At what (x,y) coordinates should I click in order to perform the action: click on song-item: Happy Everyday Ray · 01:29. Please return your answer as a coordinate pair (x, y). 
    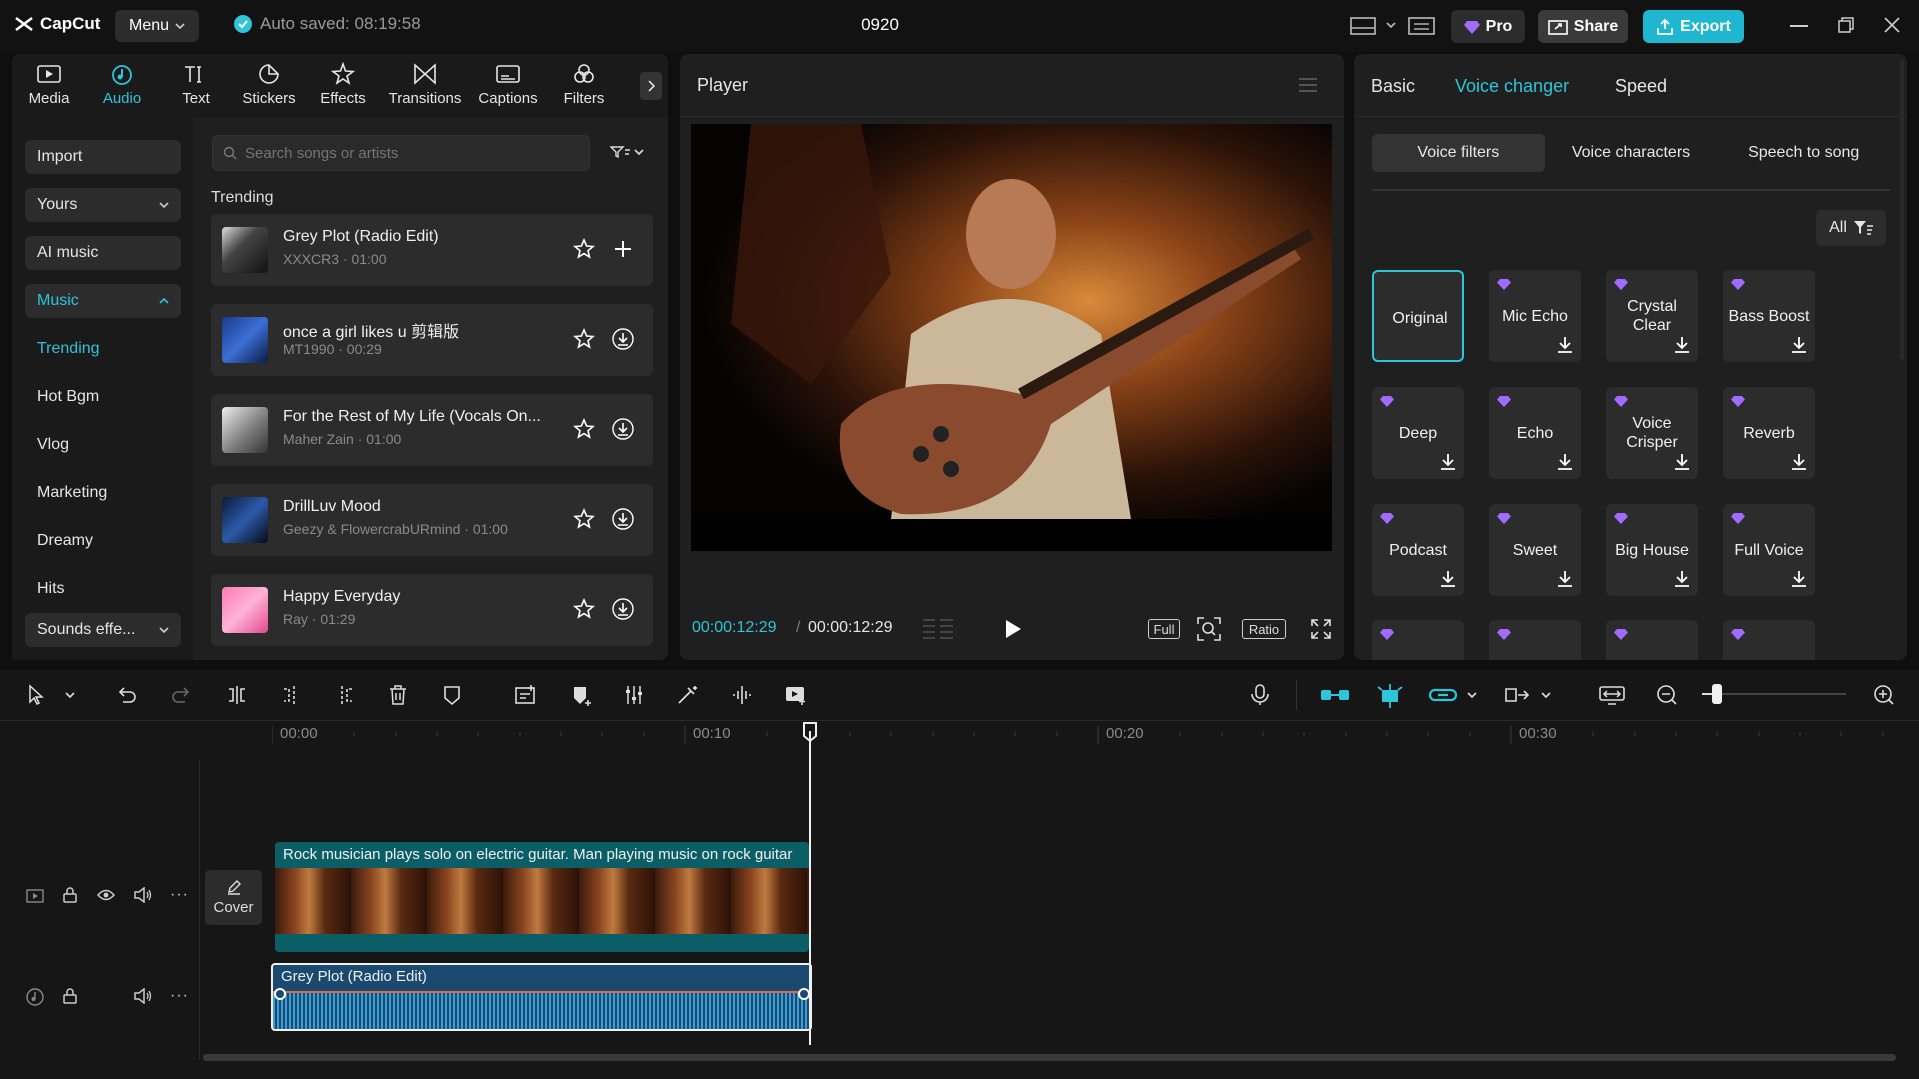
    Looking at the image, I should click on (432, 610).